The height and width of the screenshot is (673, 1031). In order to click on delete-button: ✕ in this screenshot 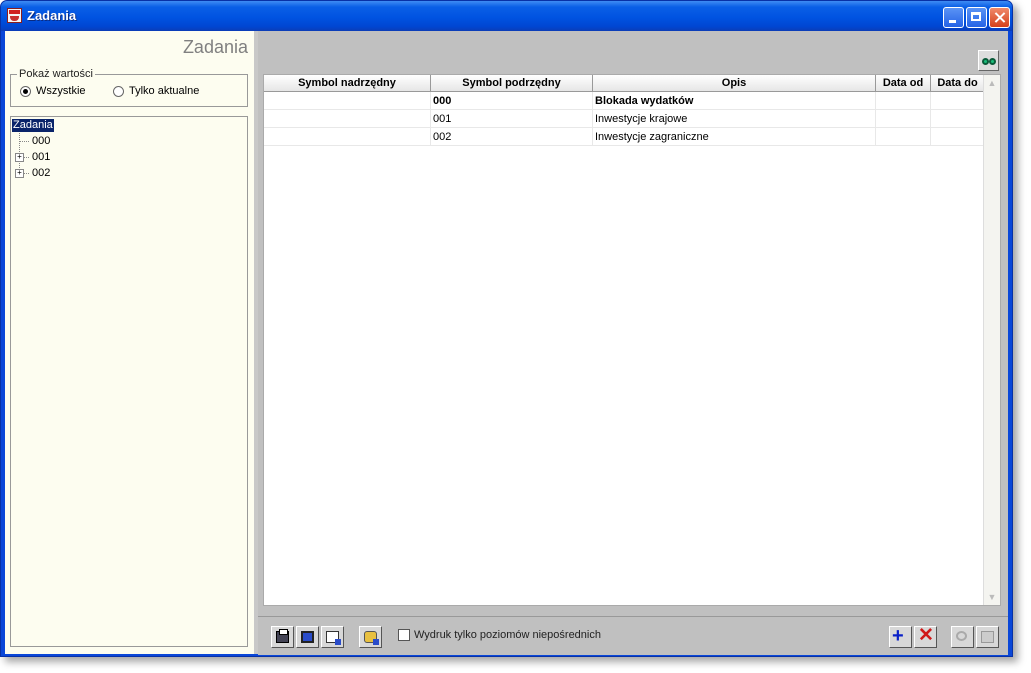, I will do `click(925, 636)`.